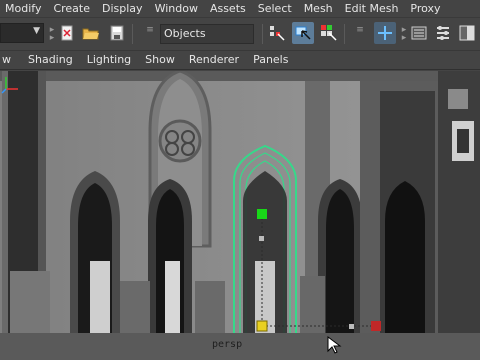  Describe the element at coordinates (270, 60) in the screenshot. I see `panel-menu-panels: Panels` at that location.